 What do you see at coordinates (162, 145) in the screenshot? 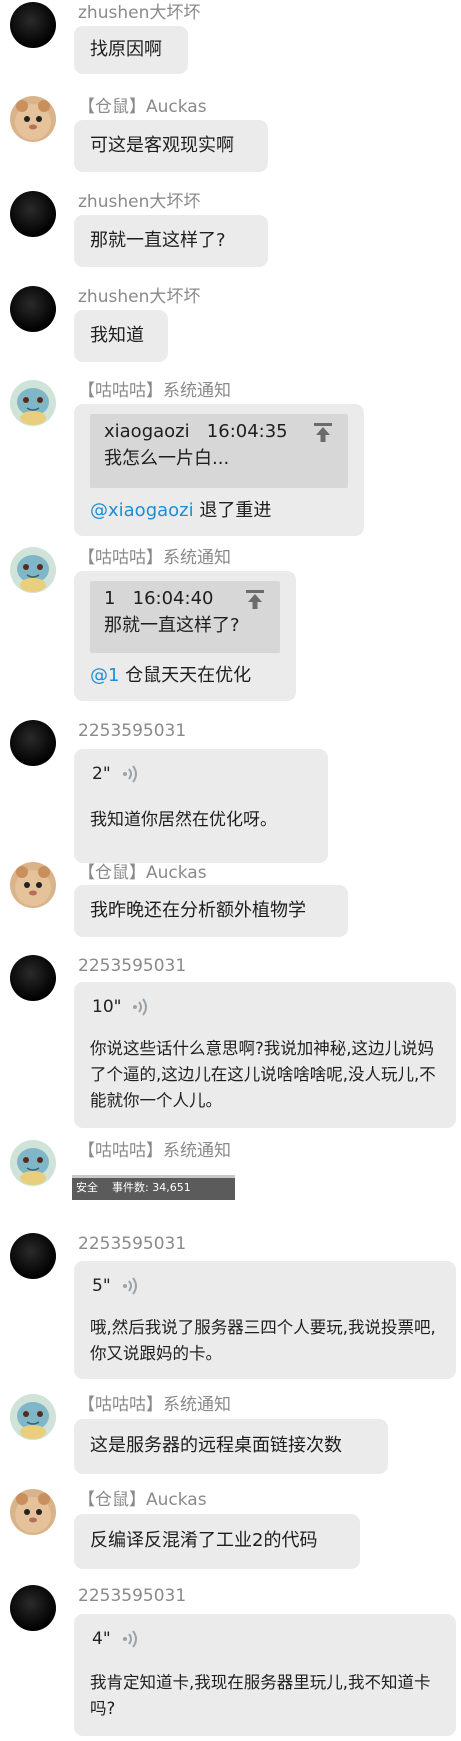
I see `message-text: 可这是客观现实啊` at bounding box center [162, 145].